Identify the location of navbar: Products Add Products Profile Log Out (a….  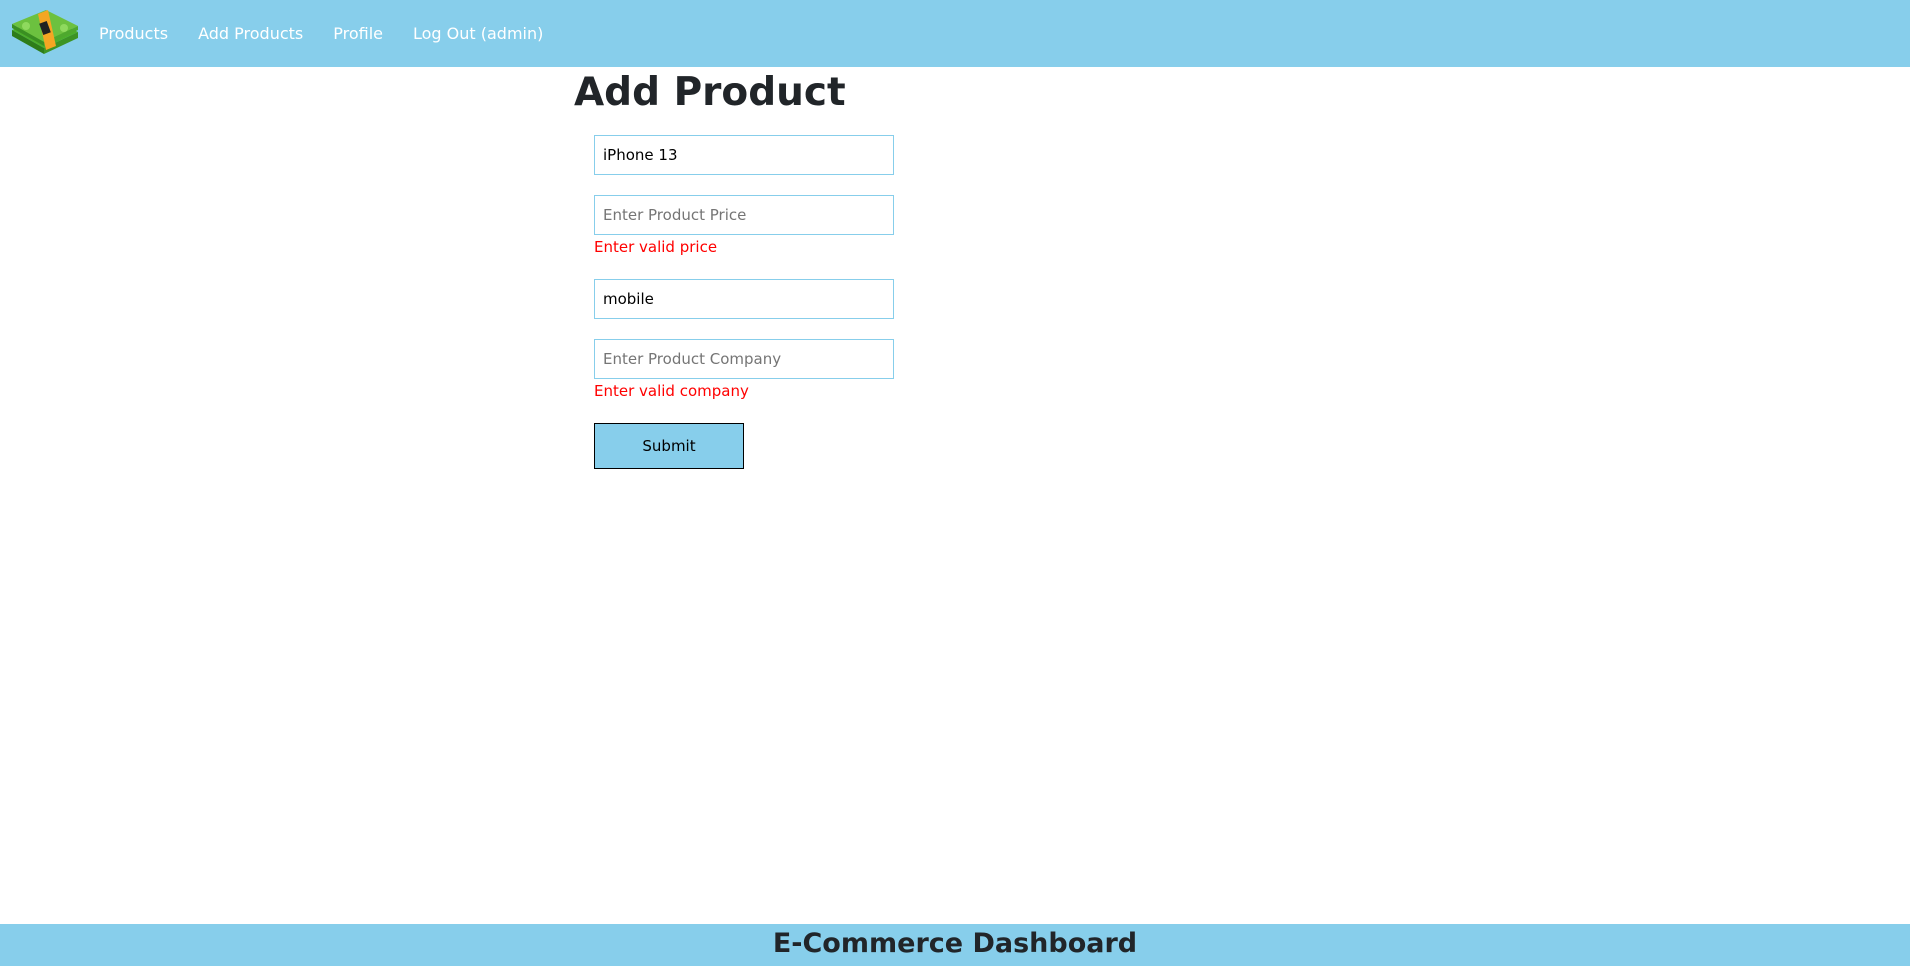
(955, 33).